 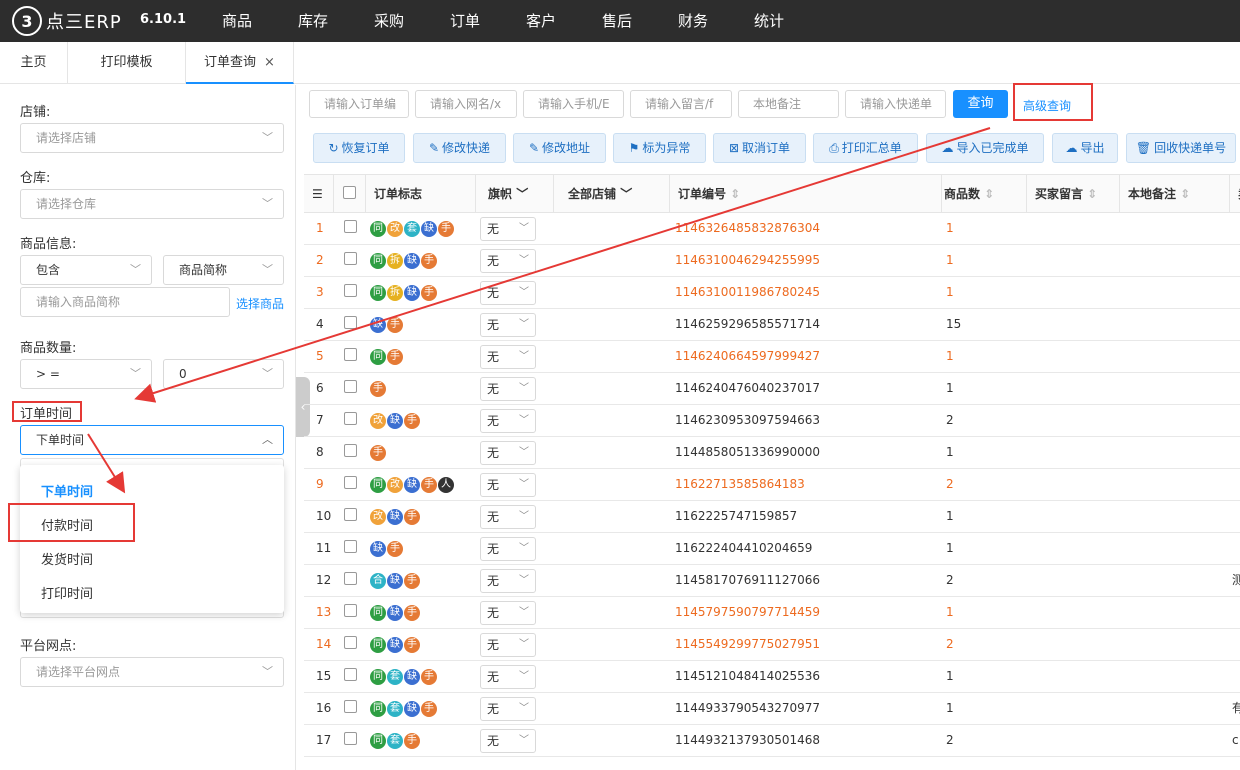 What do you see at coordinates (106, 463) in the screenshot?
I see `arrow-to-payment-time` at bounding box center [106, 463].